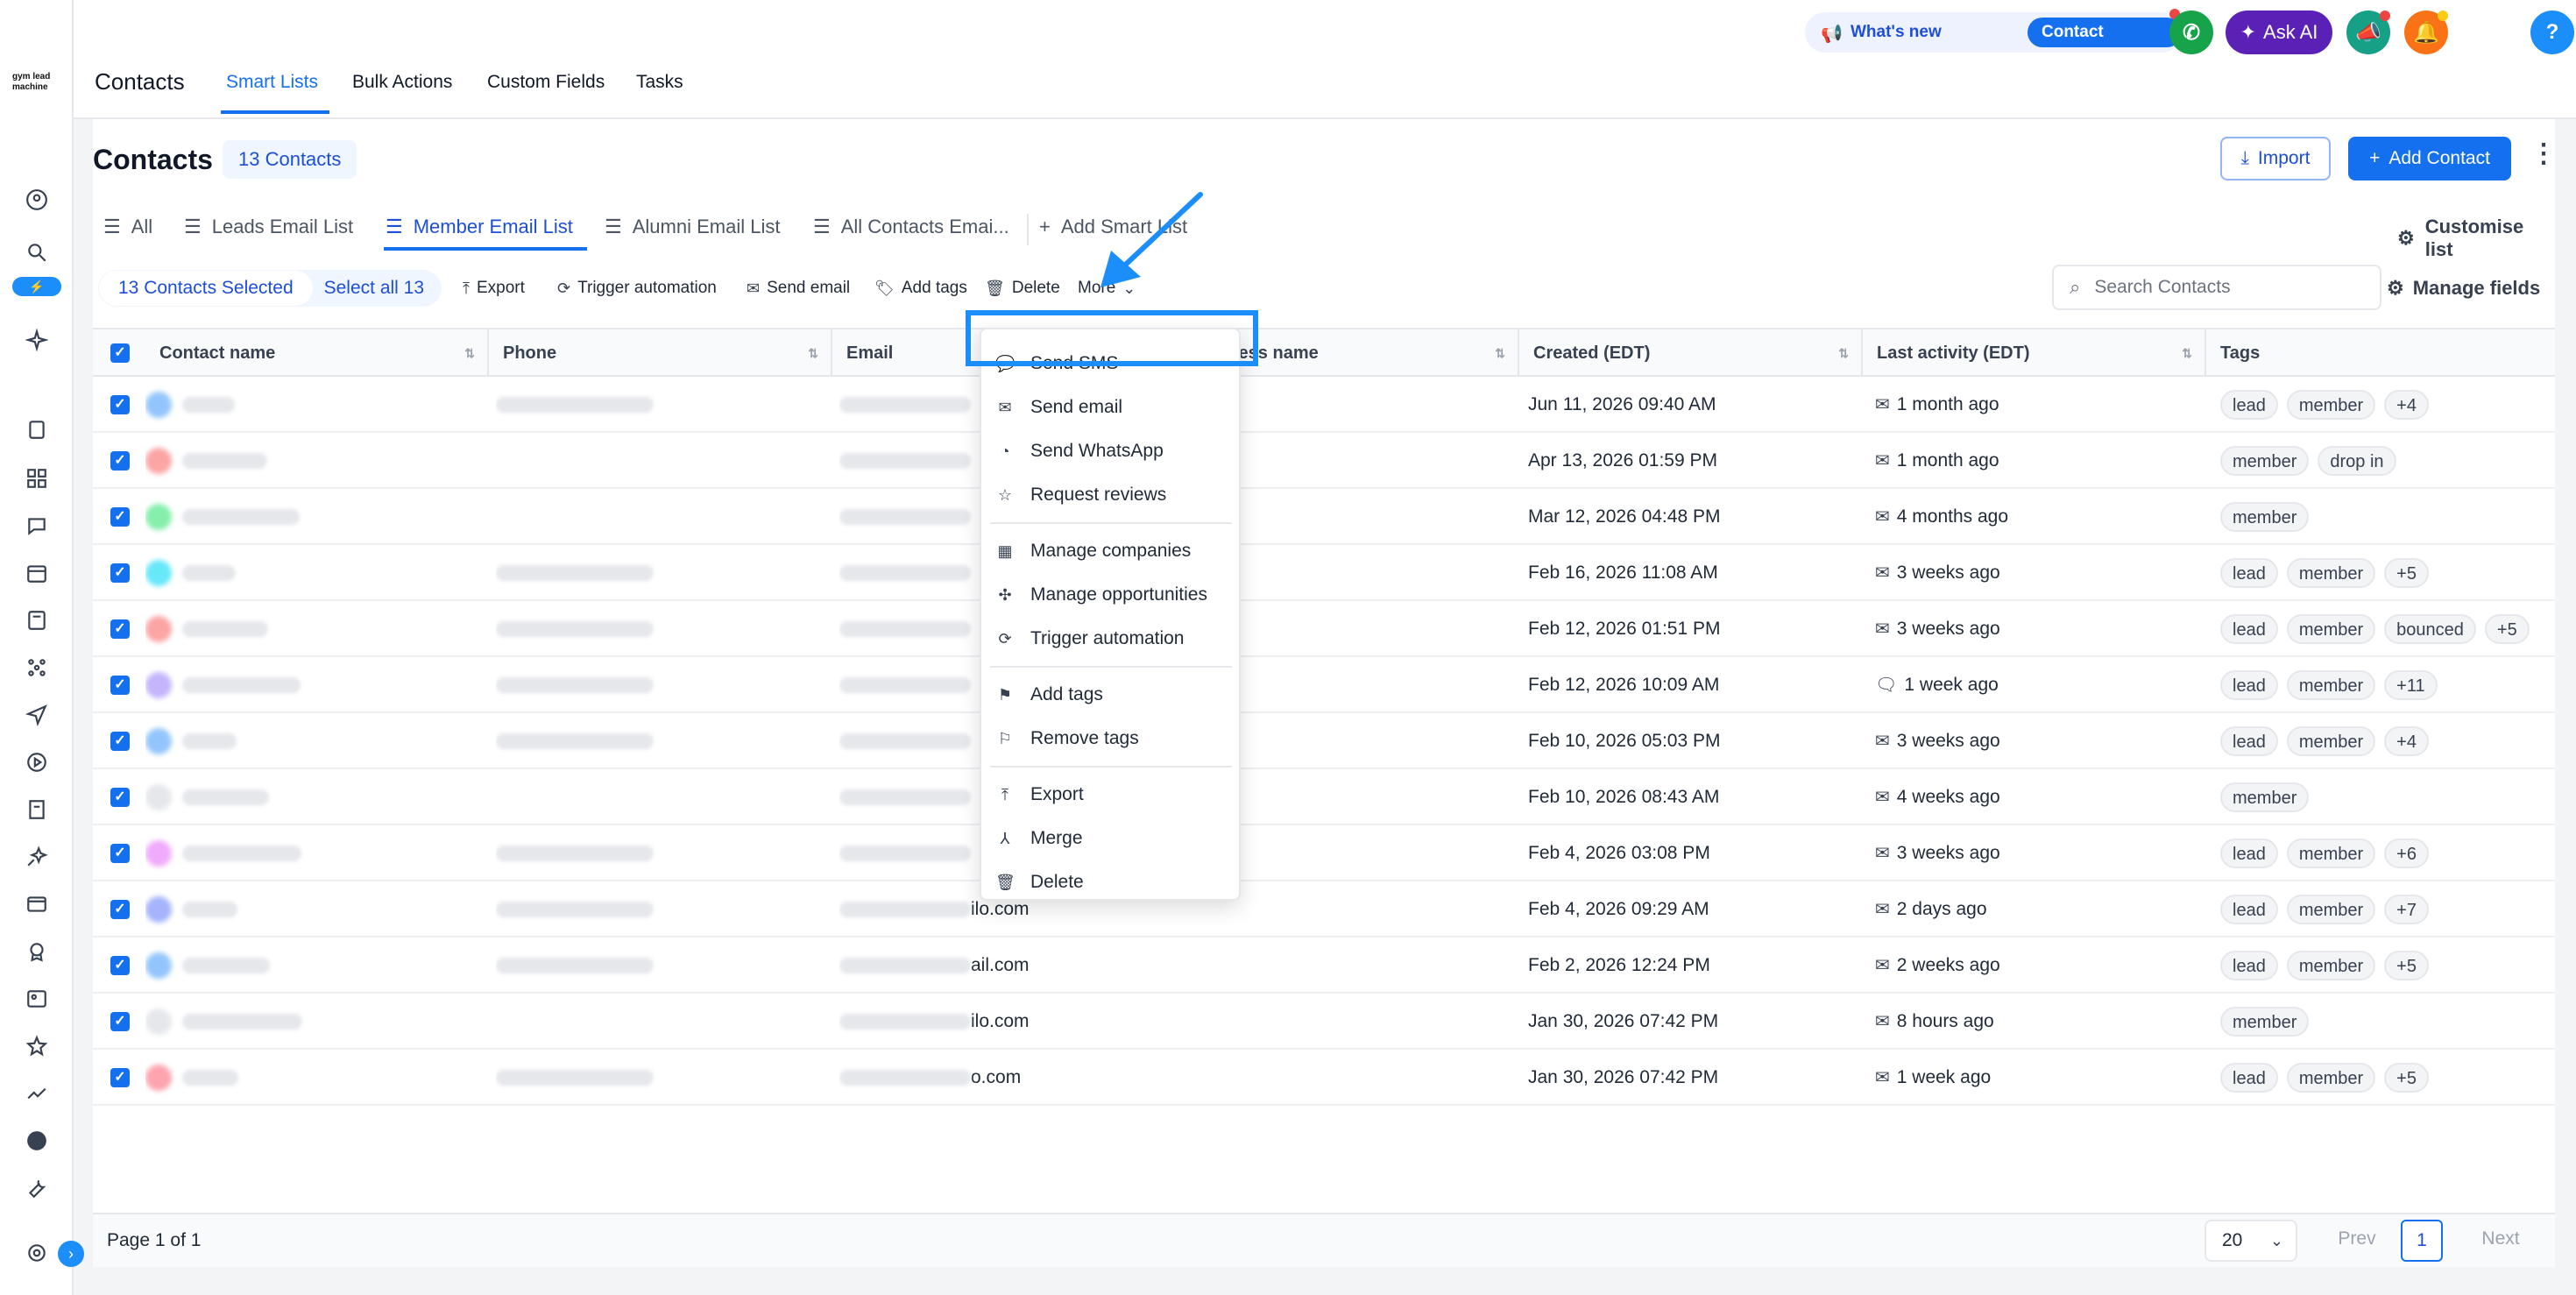 The height and width of the screenshot is (1295, 2576). Describe the element at coordinates (2411, 685) in the screenshot. I see `tag-chip: +11` at that location.